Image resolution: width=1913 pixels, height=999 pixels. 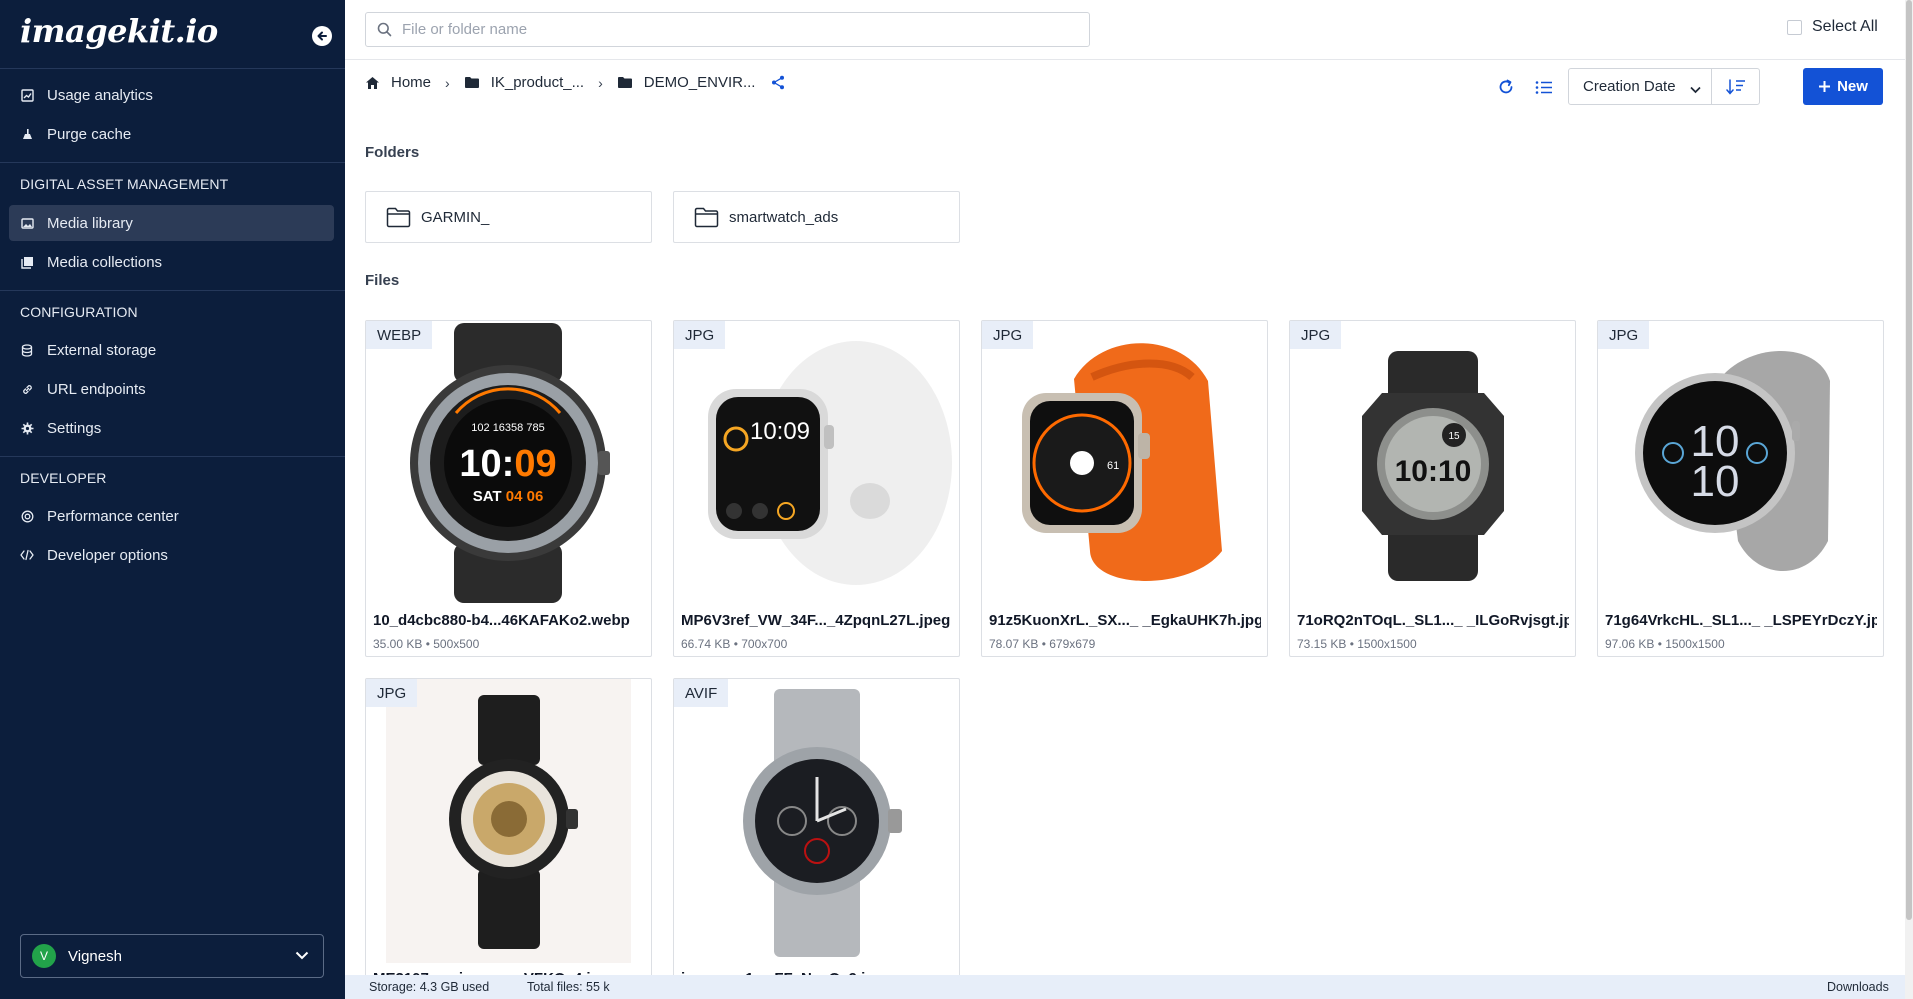 I want to click on sidebar-item-media-collections: Media collections, so click(x=171, y=262).